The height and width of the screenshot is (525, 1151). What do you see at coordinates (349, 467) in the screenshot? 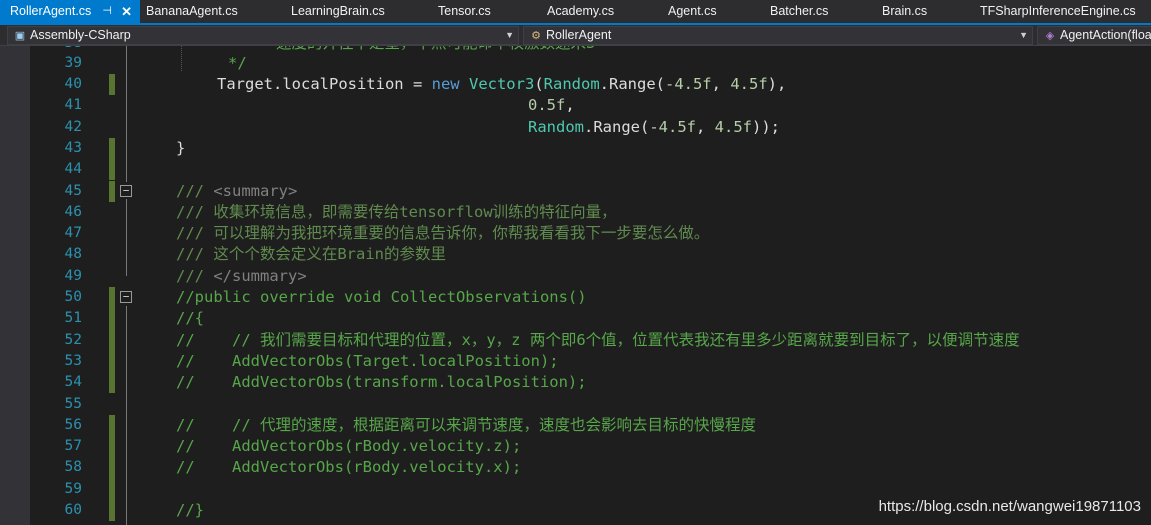
I see `code-text: // AddVectorObs(rBody.velocity.x);` at bounding box center [349, 467].